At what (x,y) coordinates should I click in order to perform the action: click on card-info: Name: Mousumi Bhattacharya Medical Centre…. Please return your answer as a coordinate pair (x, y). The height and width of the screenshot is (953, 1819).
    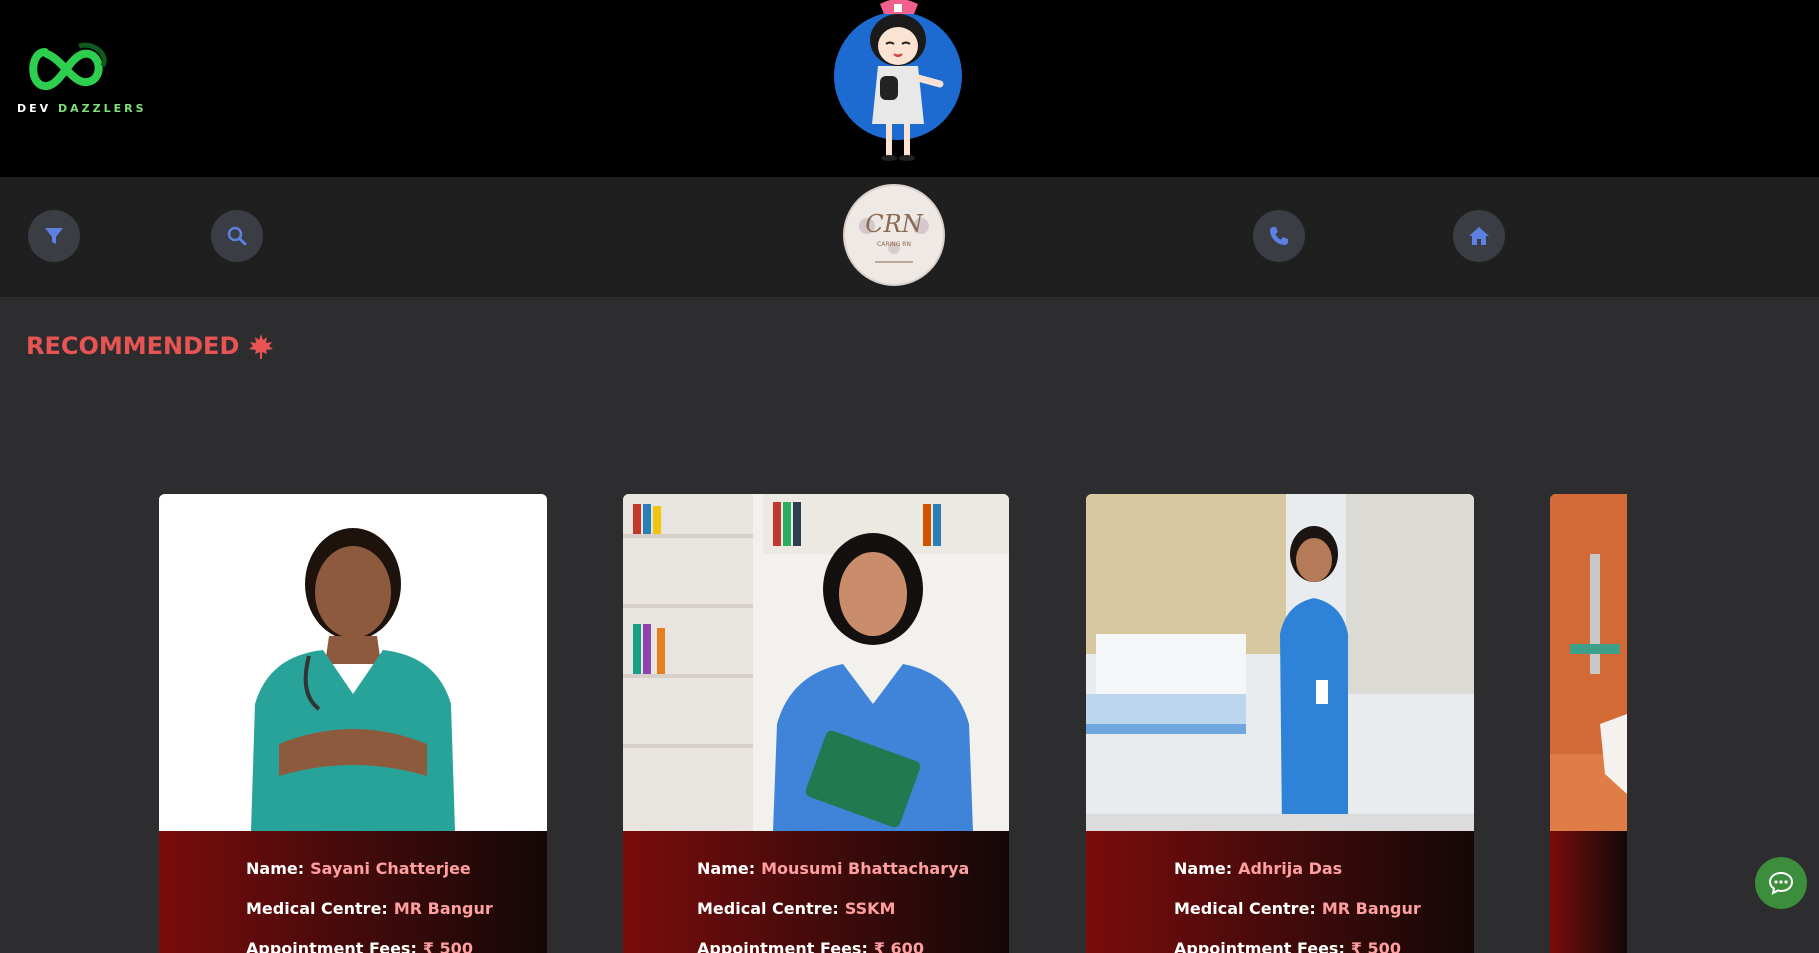
    Looking at the image, I should click on (816, 892).